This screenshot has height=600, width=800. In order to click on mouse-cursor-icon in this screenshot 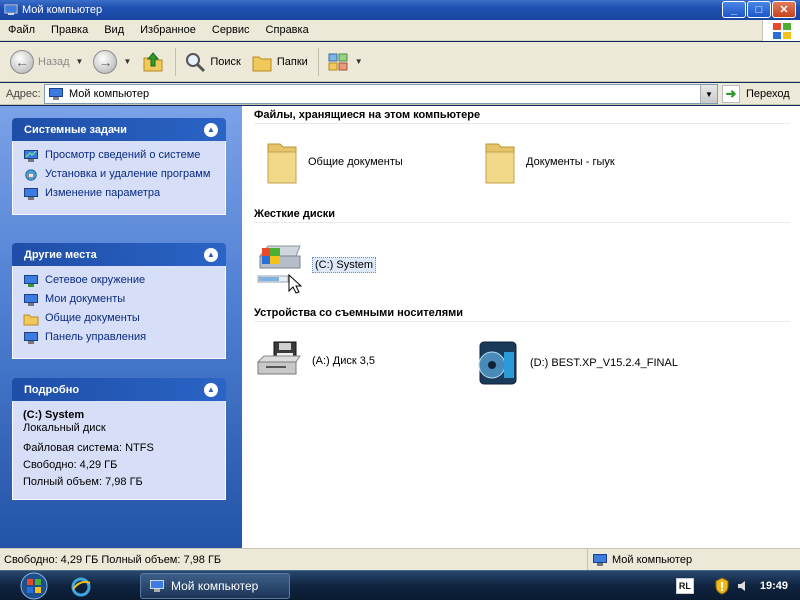, I will do `click(295, 284)`.